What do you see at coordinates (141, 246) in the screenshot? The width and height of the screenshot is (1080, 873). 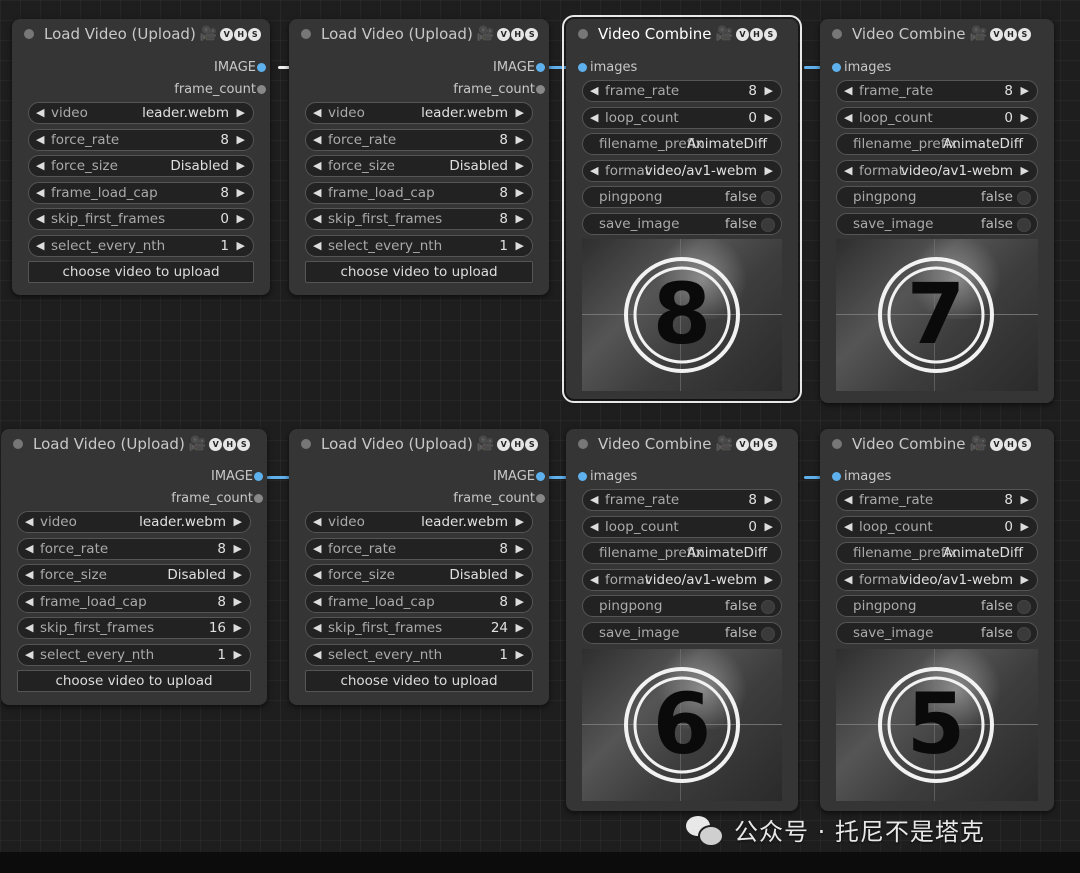 I see `widget-select-every-nth: ◀ select_every_nth 1 ▶` at bounding box center [141, 246].